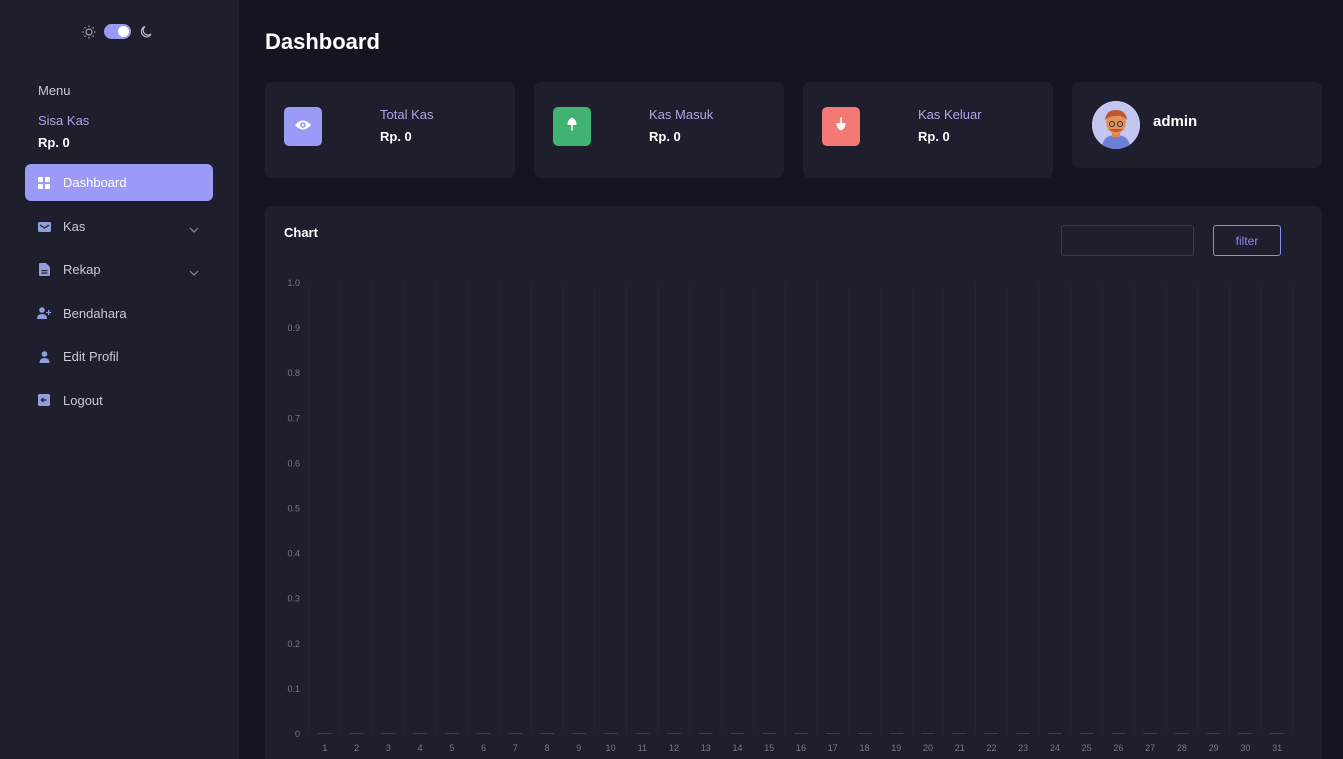 This screenshot has width=1343, height=759. Describe the element at coordinates (44, 400) in the screenshot. I see `logout-icon` at that location.